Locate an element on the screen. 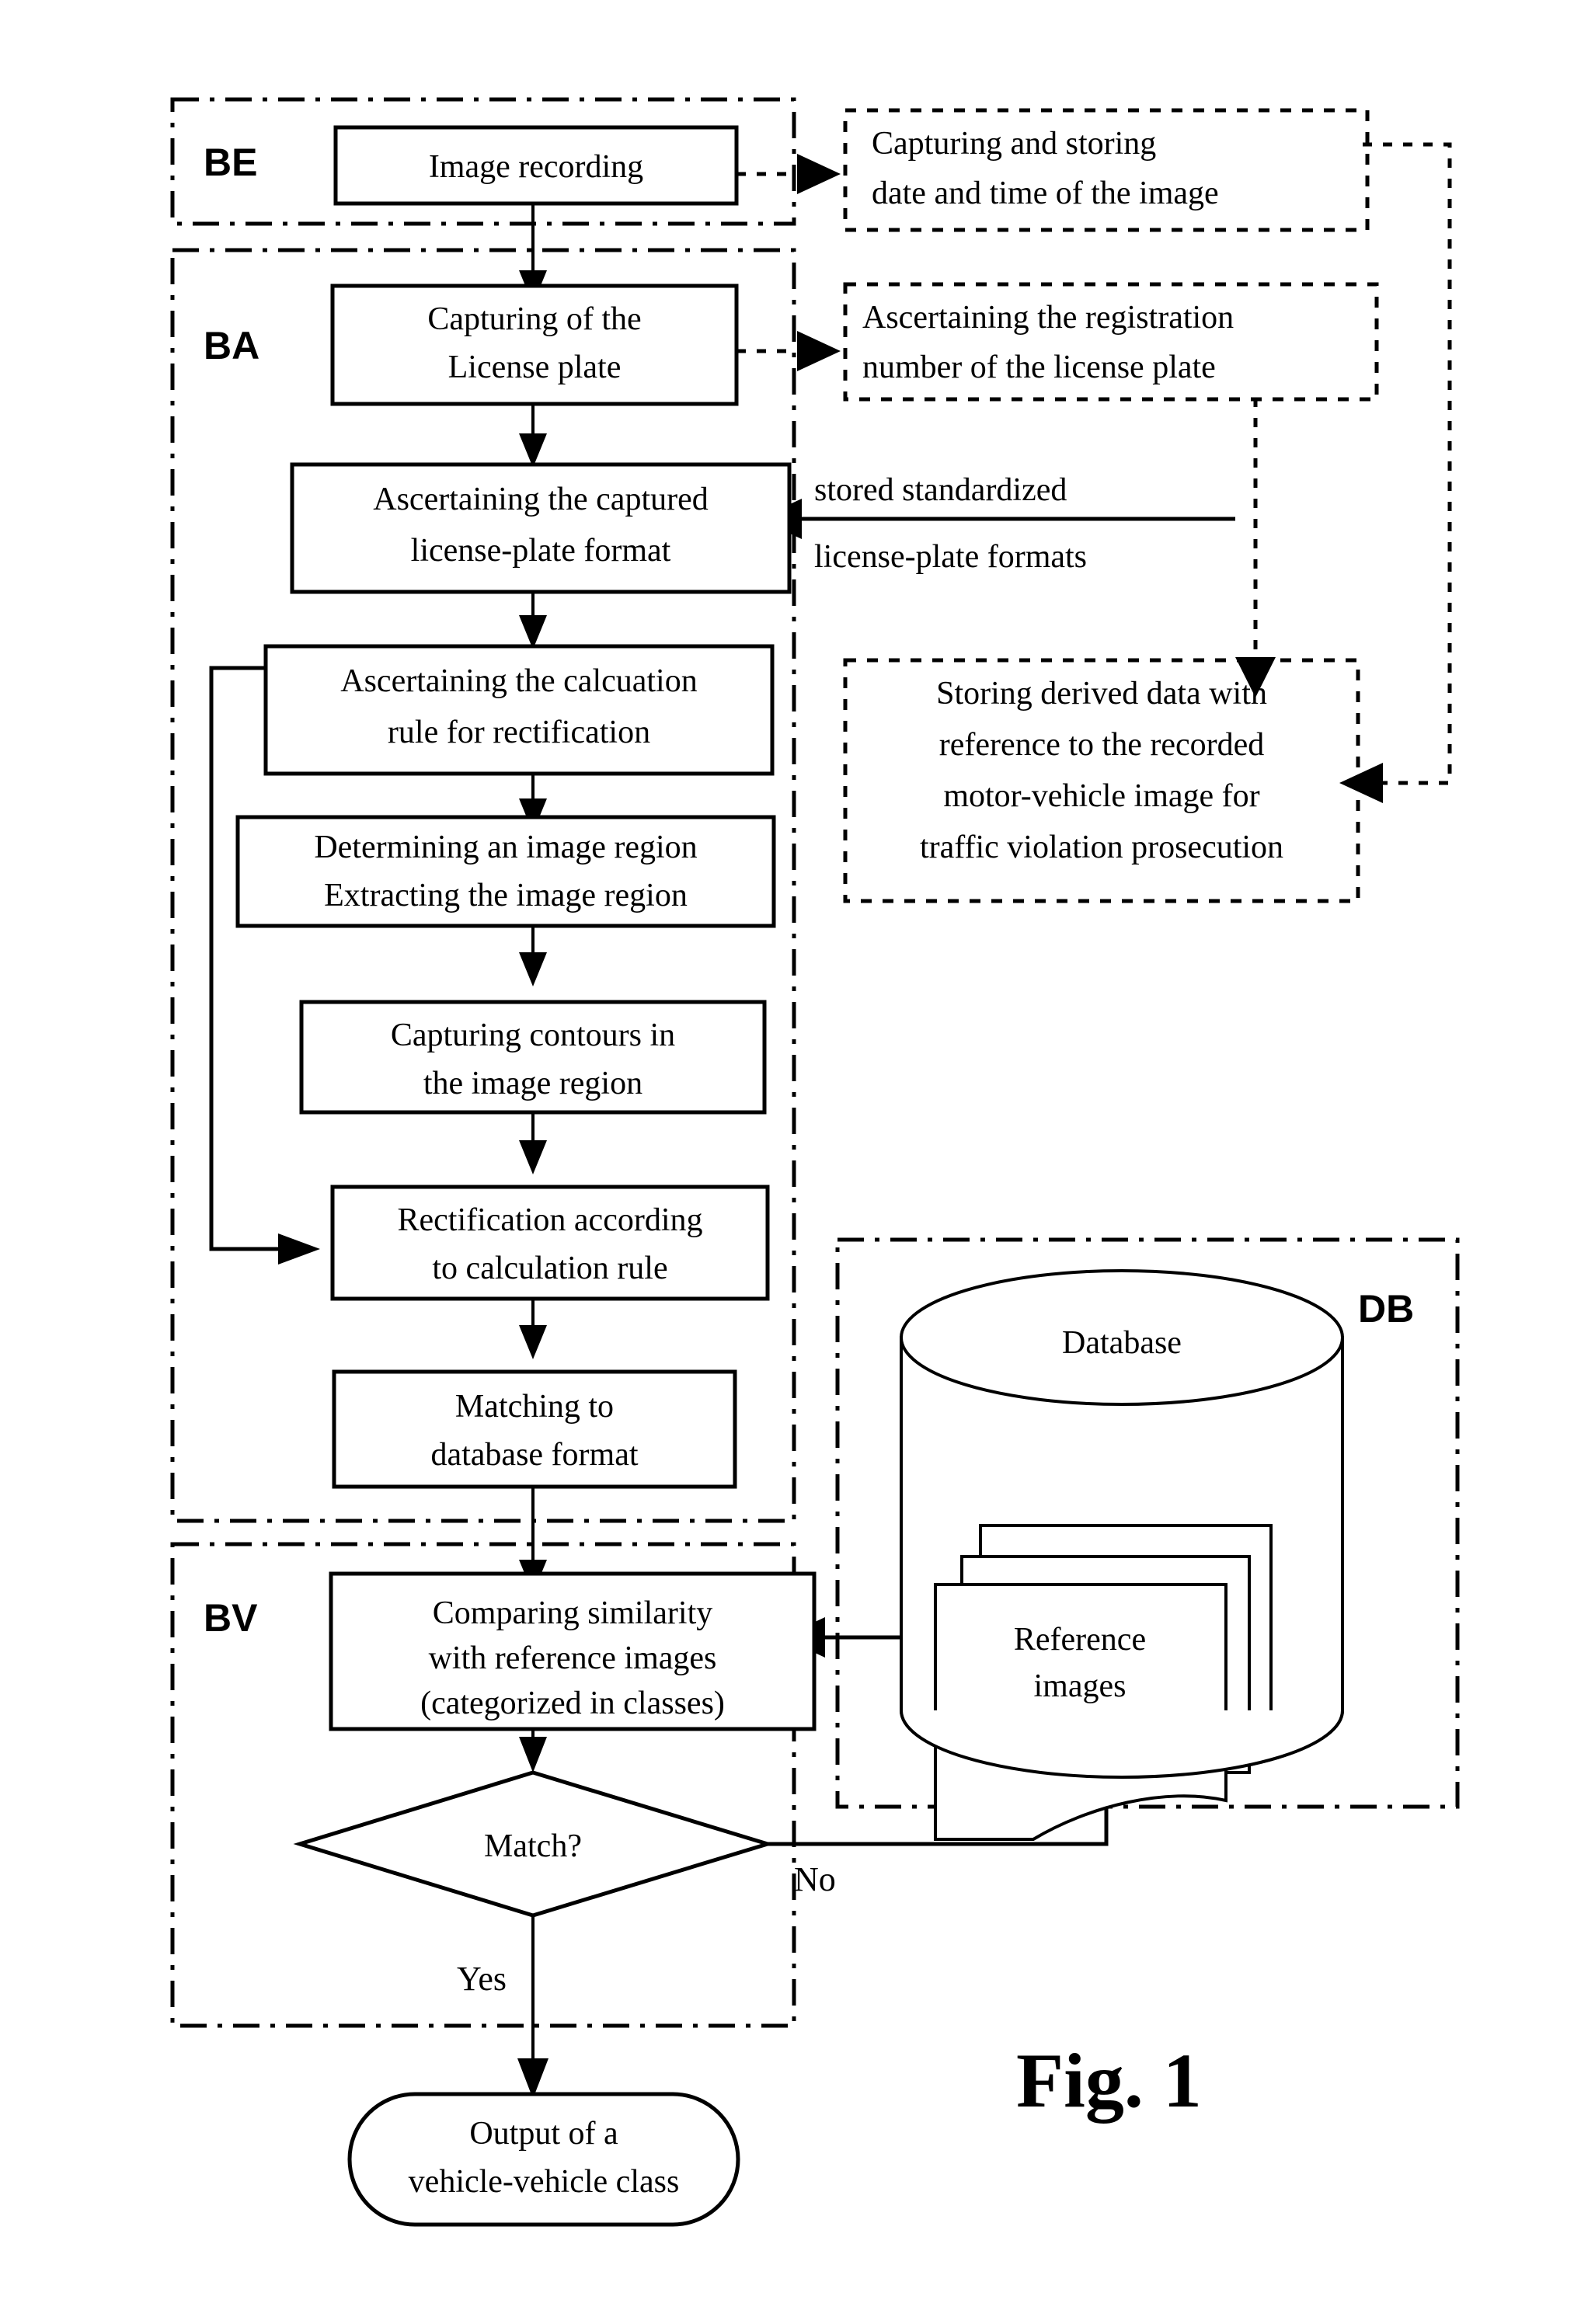 The image size is (1574, 2324). arrowhead-to-match is located at coordinates (533, 1755).